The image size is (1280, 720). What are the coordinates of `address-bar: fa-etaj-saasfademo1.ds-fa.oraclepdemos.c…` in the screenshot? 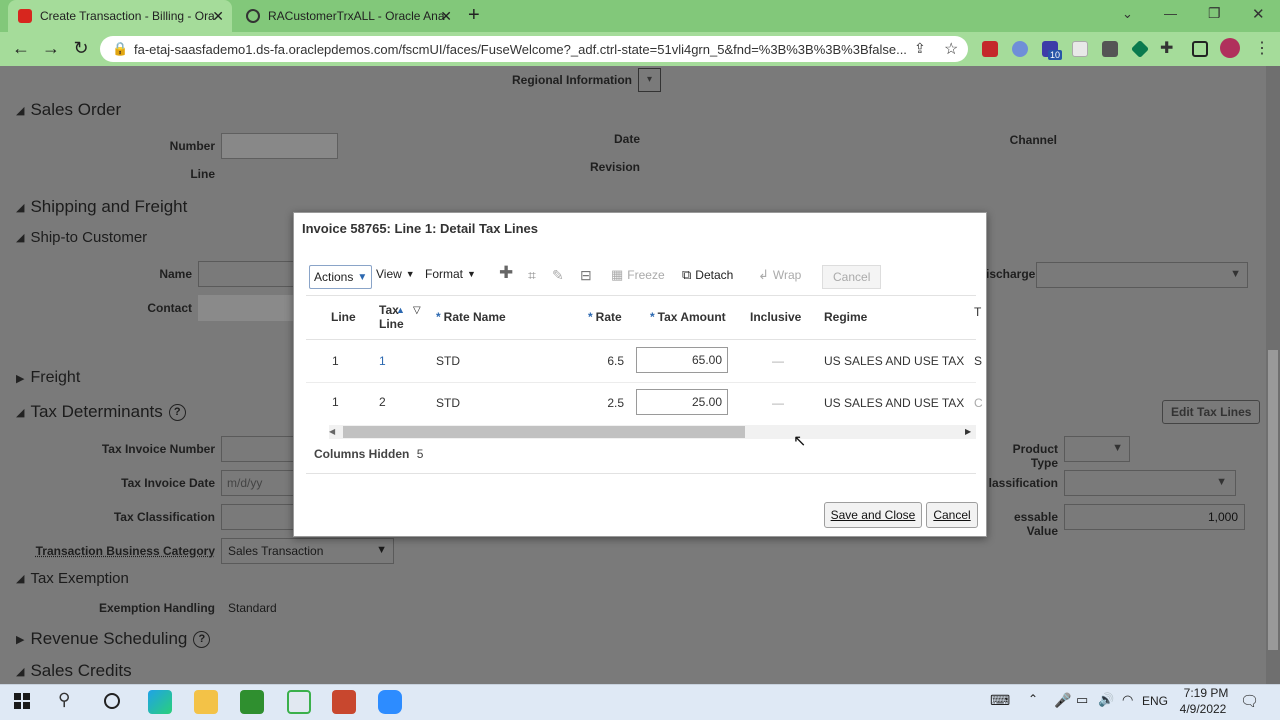 It's located at (534, 49).